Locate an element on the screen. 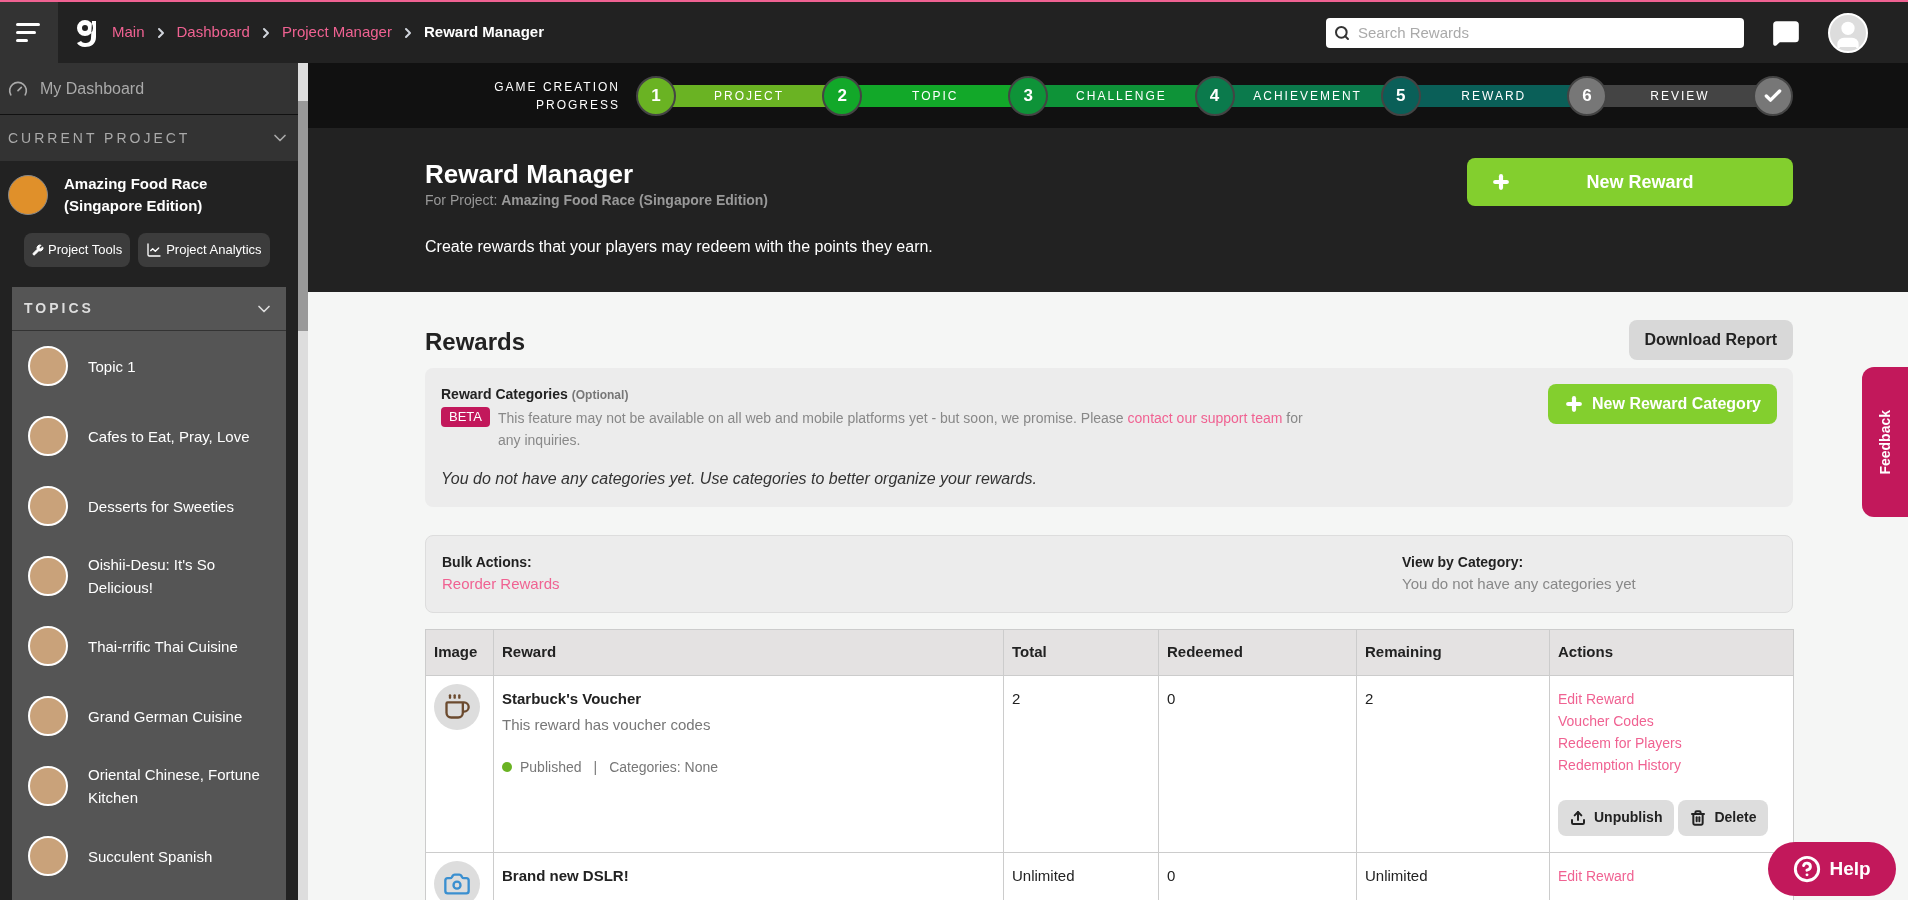 This screenshot has width=1908, height=900. section-title: Rewards is located at coordinates (475, 342).